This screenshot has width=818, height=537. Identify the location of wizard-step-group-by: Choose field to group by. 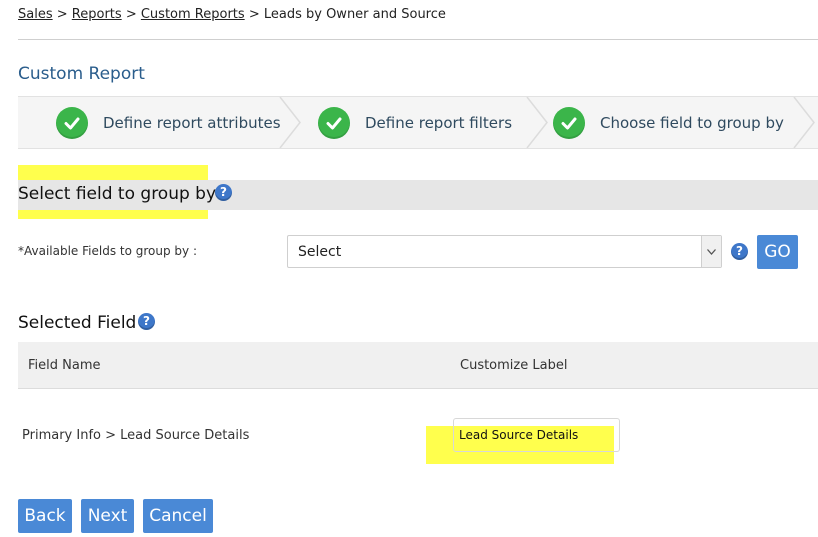
(668, 122).